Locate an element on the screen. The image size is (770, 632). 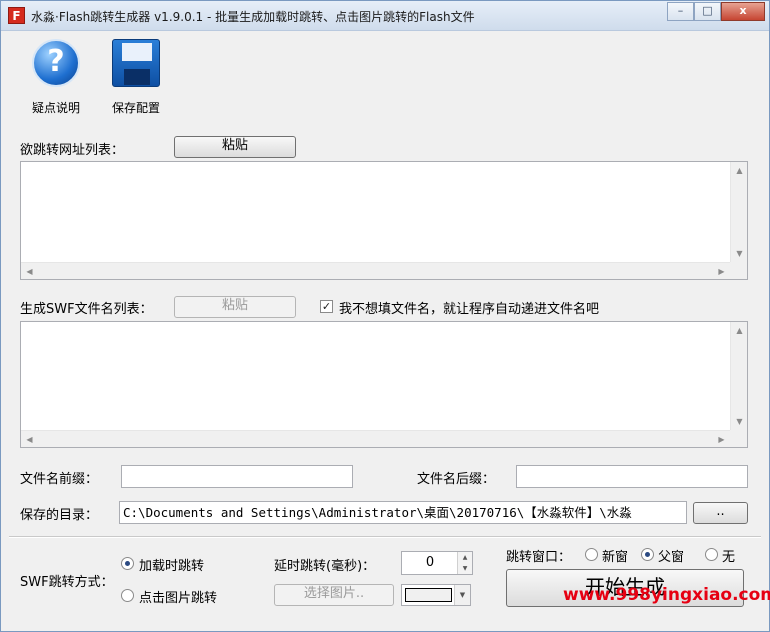
window-new-label: 新窗 is located at coordinates (615, 555).